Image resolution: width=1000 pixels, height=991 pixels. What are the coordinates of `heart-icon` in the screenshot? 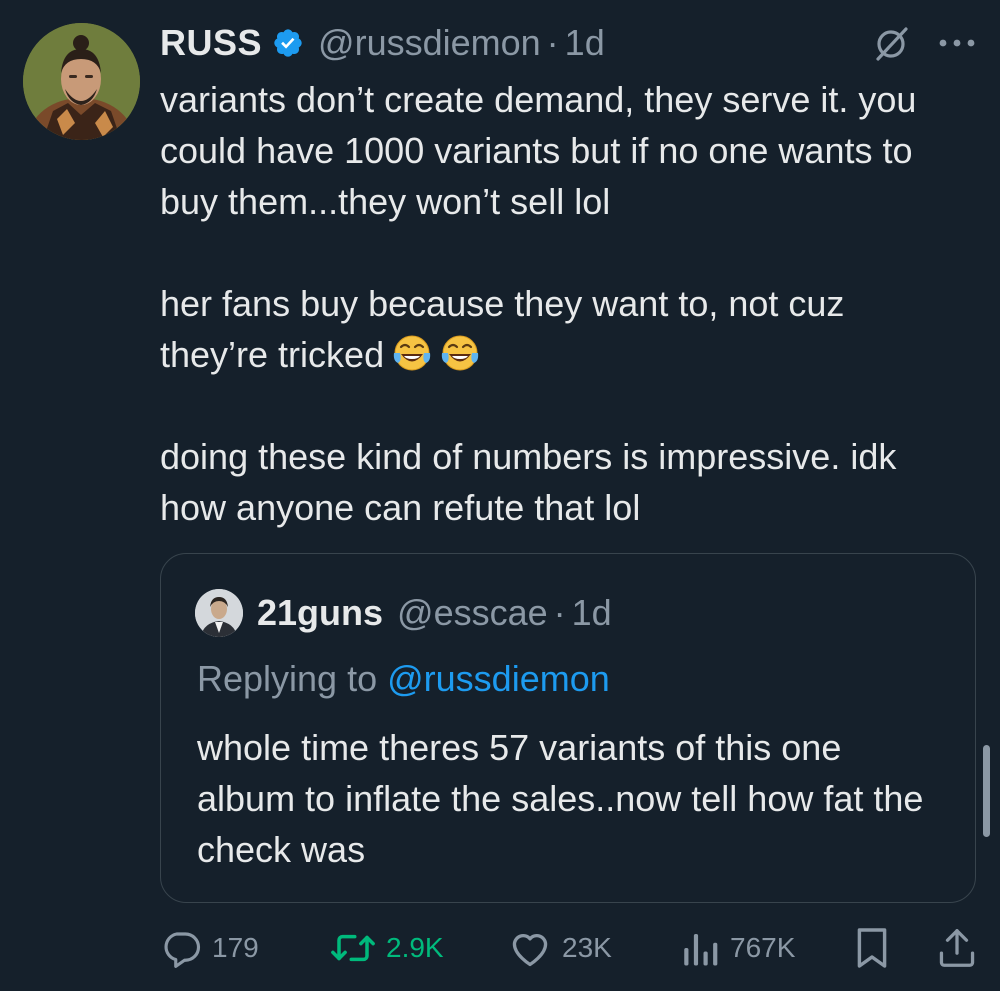 It's located at (530, 950).